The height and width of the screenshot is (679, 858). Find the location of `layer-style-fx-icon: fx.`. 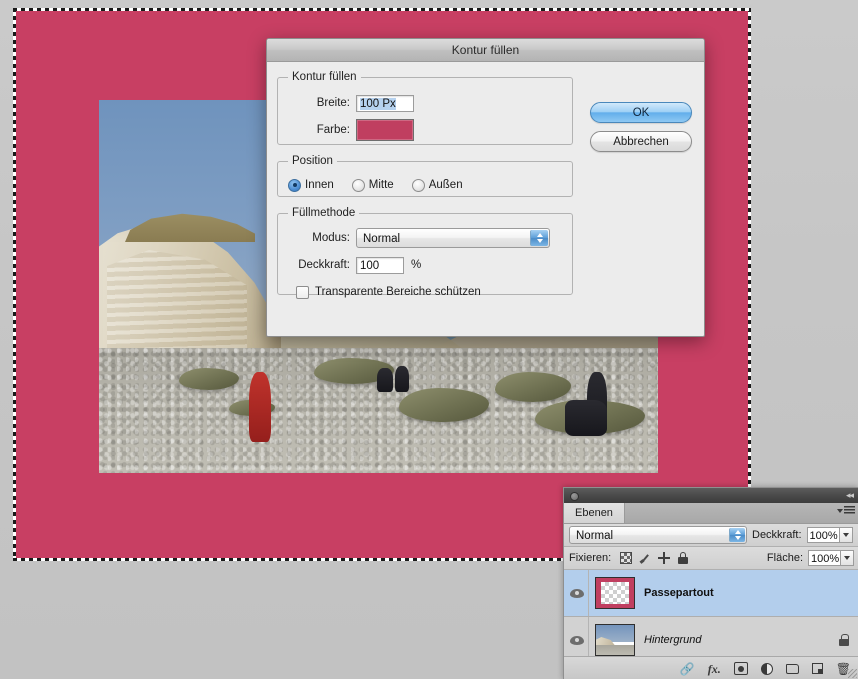

layer-style-fx-icon: fx. is located at coordinates (714, 669).